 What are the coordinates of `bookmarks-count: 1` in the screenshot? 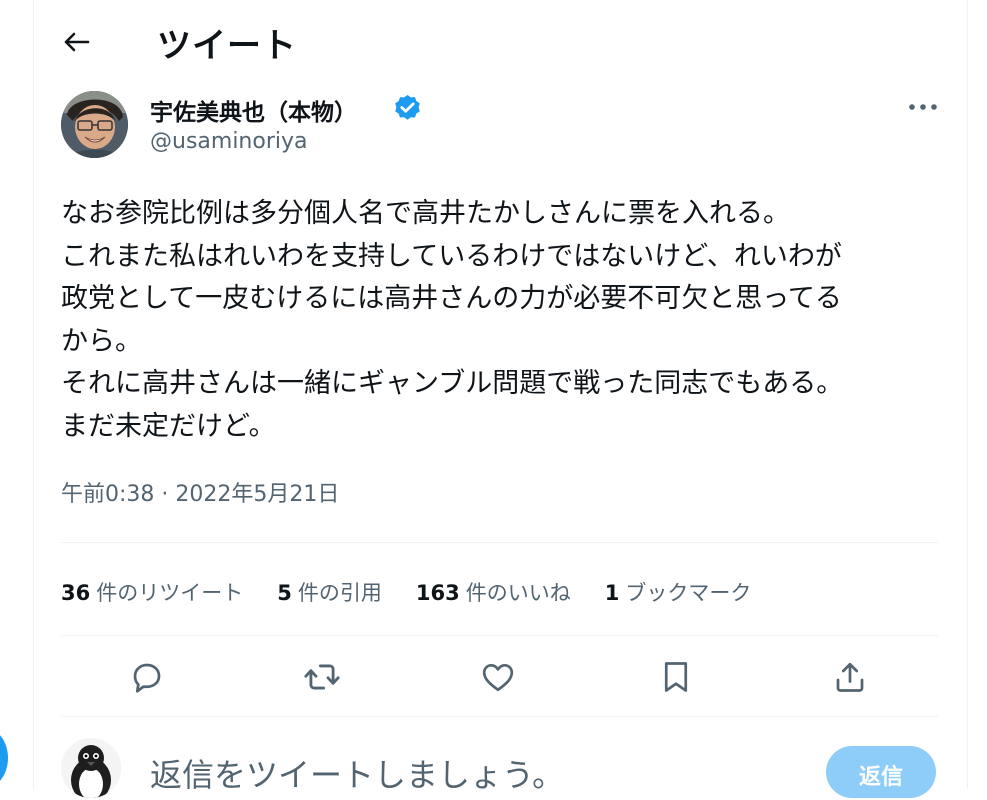 It's located at (612, 593).